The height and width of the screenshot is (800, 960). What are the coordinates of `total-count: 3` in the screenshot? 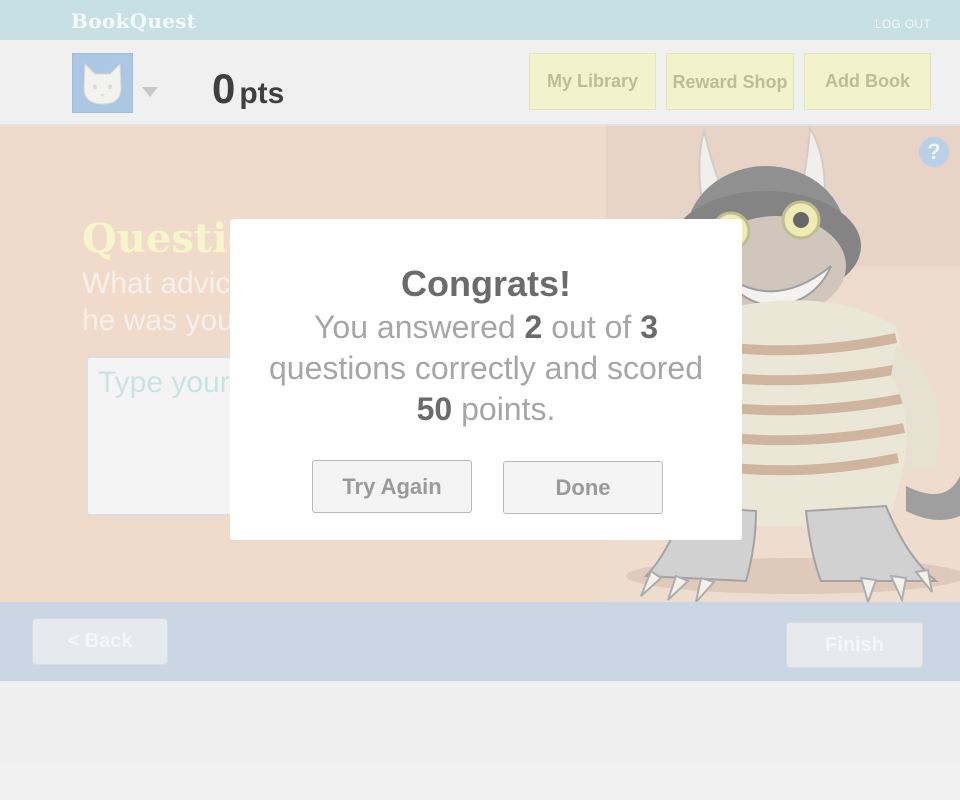 It's located at (649, 327).